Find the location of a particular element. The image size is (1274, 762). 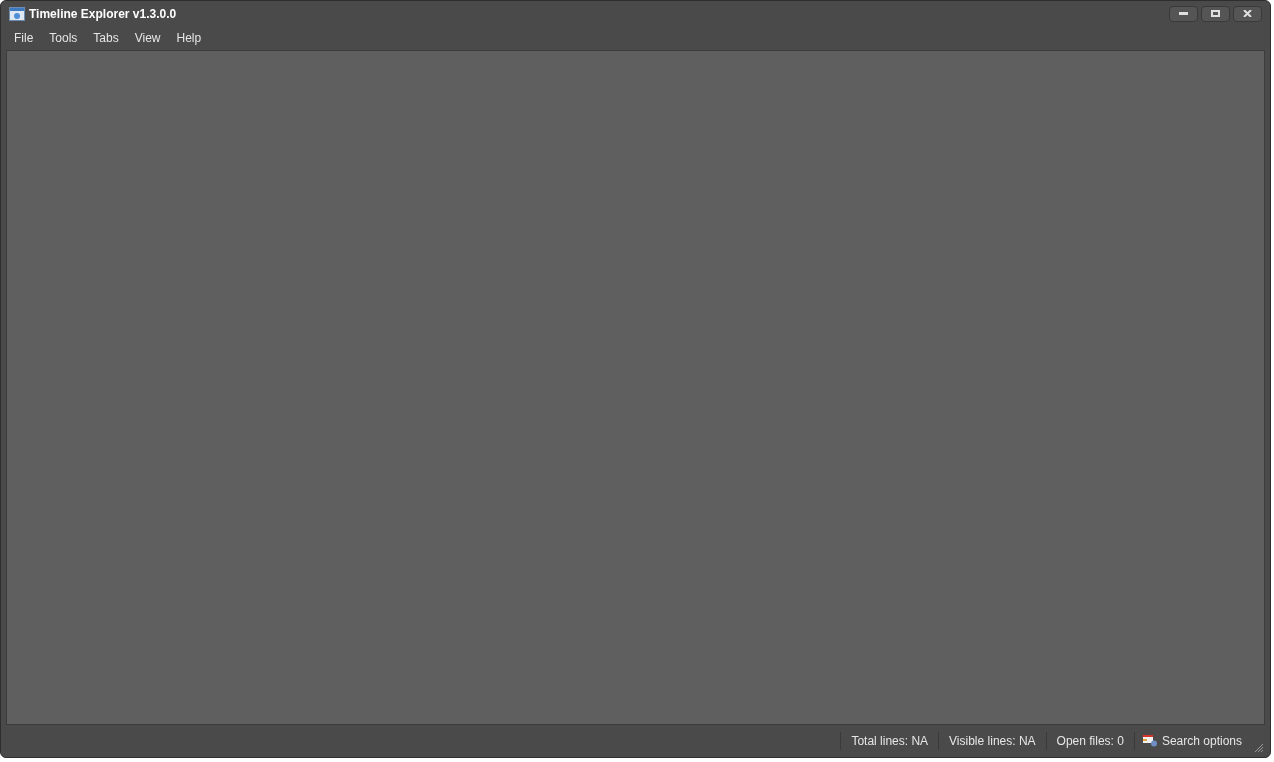

close-button is located at coordinates (1247, 13).